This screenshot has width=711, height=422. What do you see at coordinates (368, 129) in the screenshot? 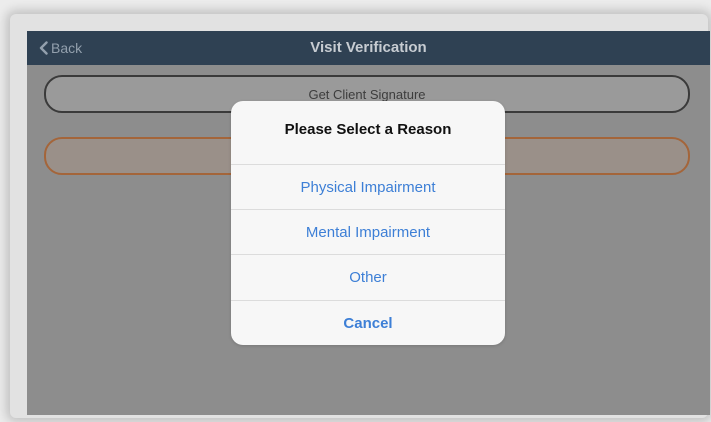
I see `dialog-title: Please Select a Reason` at bounding box center [368, 129].